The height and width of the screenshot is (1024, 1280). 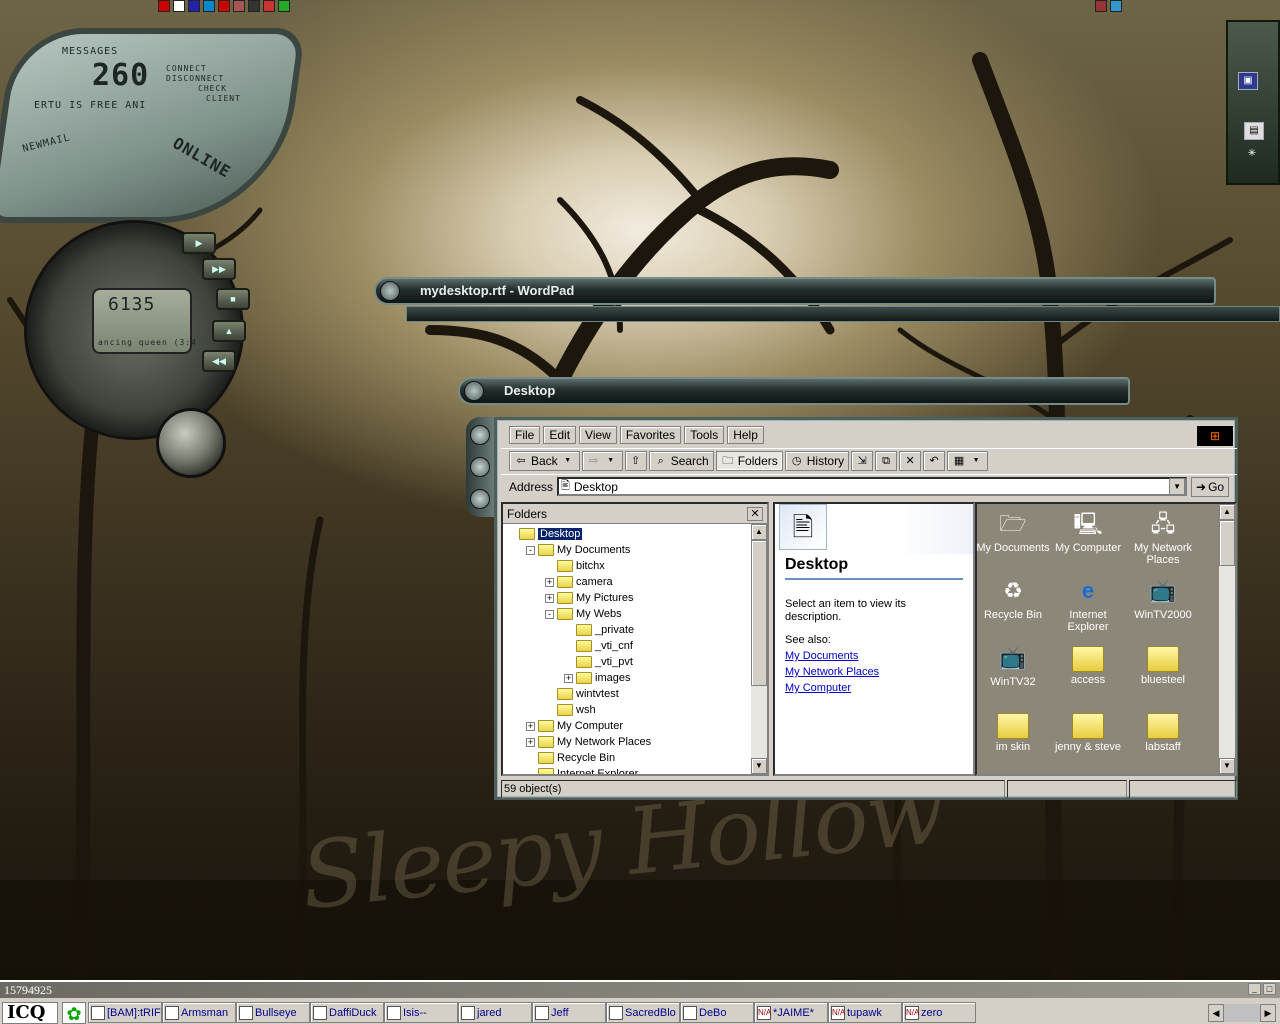 I want to click on scroll-right-button: ▶, so click(x=1268, y=1013).